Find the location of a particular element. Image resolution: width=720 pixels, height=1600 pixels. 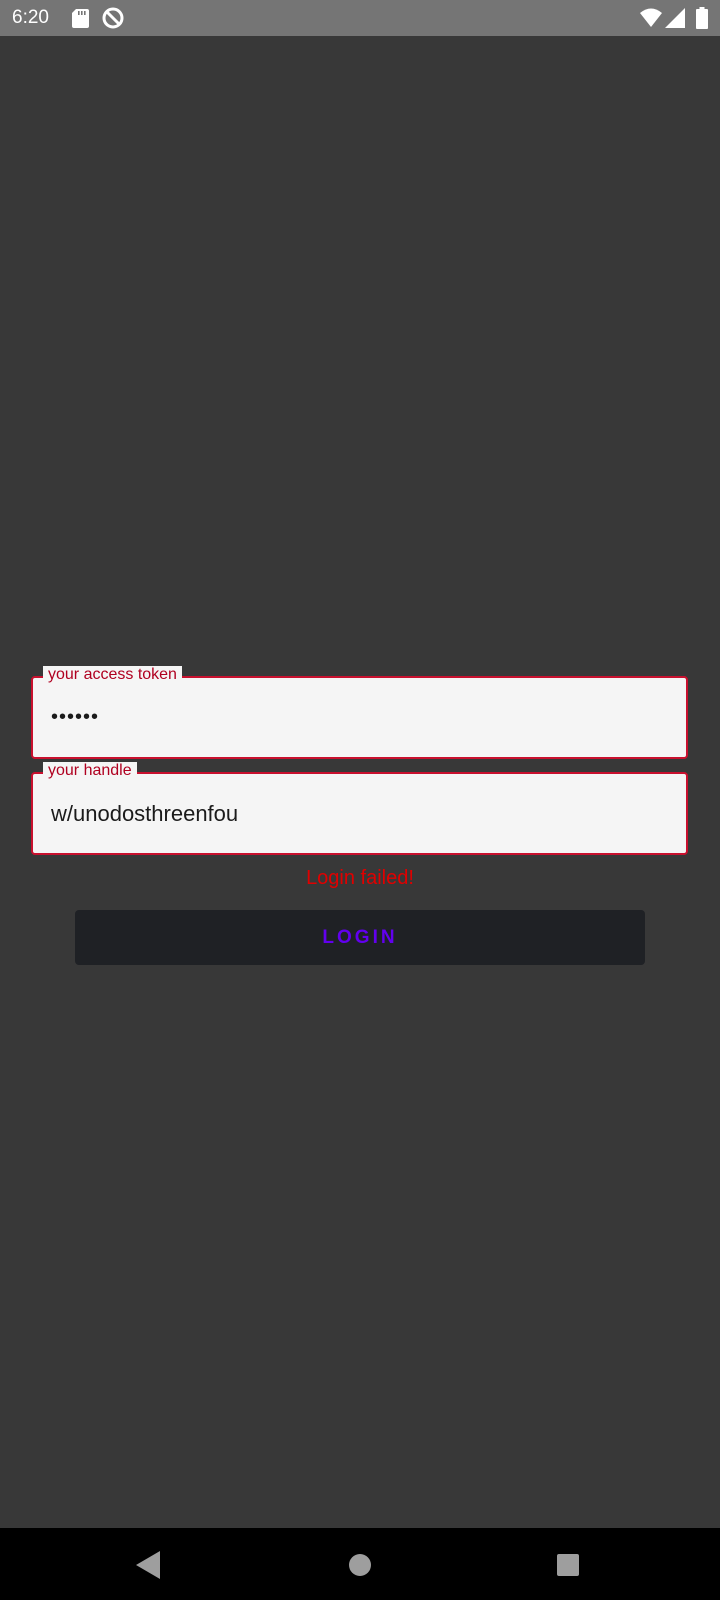

login-error-message: Login failed! is located at coordinates (360, 878).